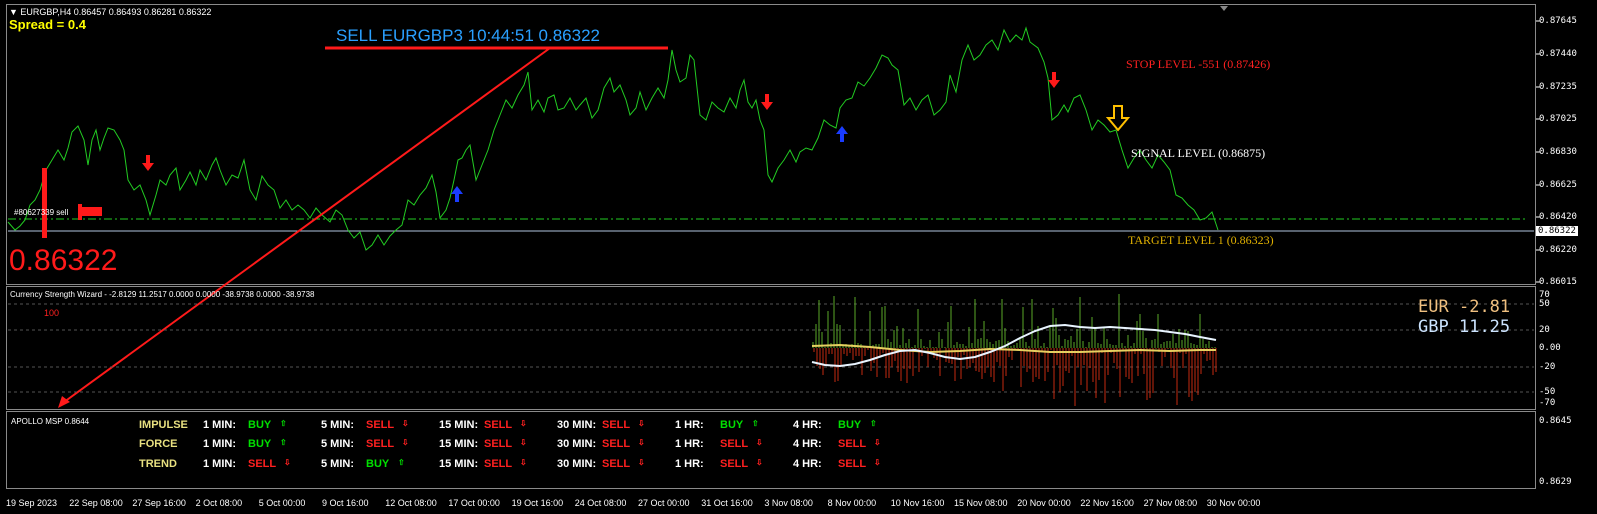 This screenshot has width=1597, height=514. I want to click on time-tick: 27 Sep 16:00, so click(159, 503).